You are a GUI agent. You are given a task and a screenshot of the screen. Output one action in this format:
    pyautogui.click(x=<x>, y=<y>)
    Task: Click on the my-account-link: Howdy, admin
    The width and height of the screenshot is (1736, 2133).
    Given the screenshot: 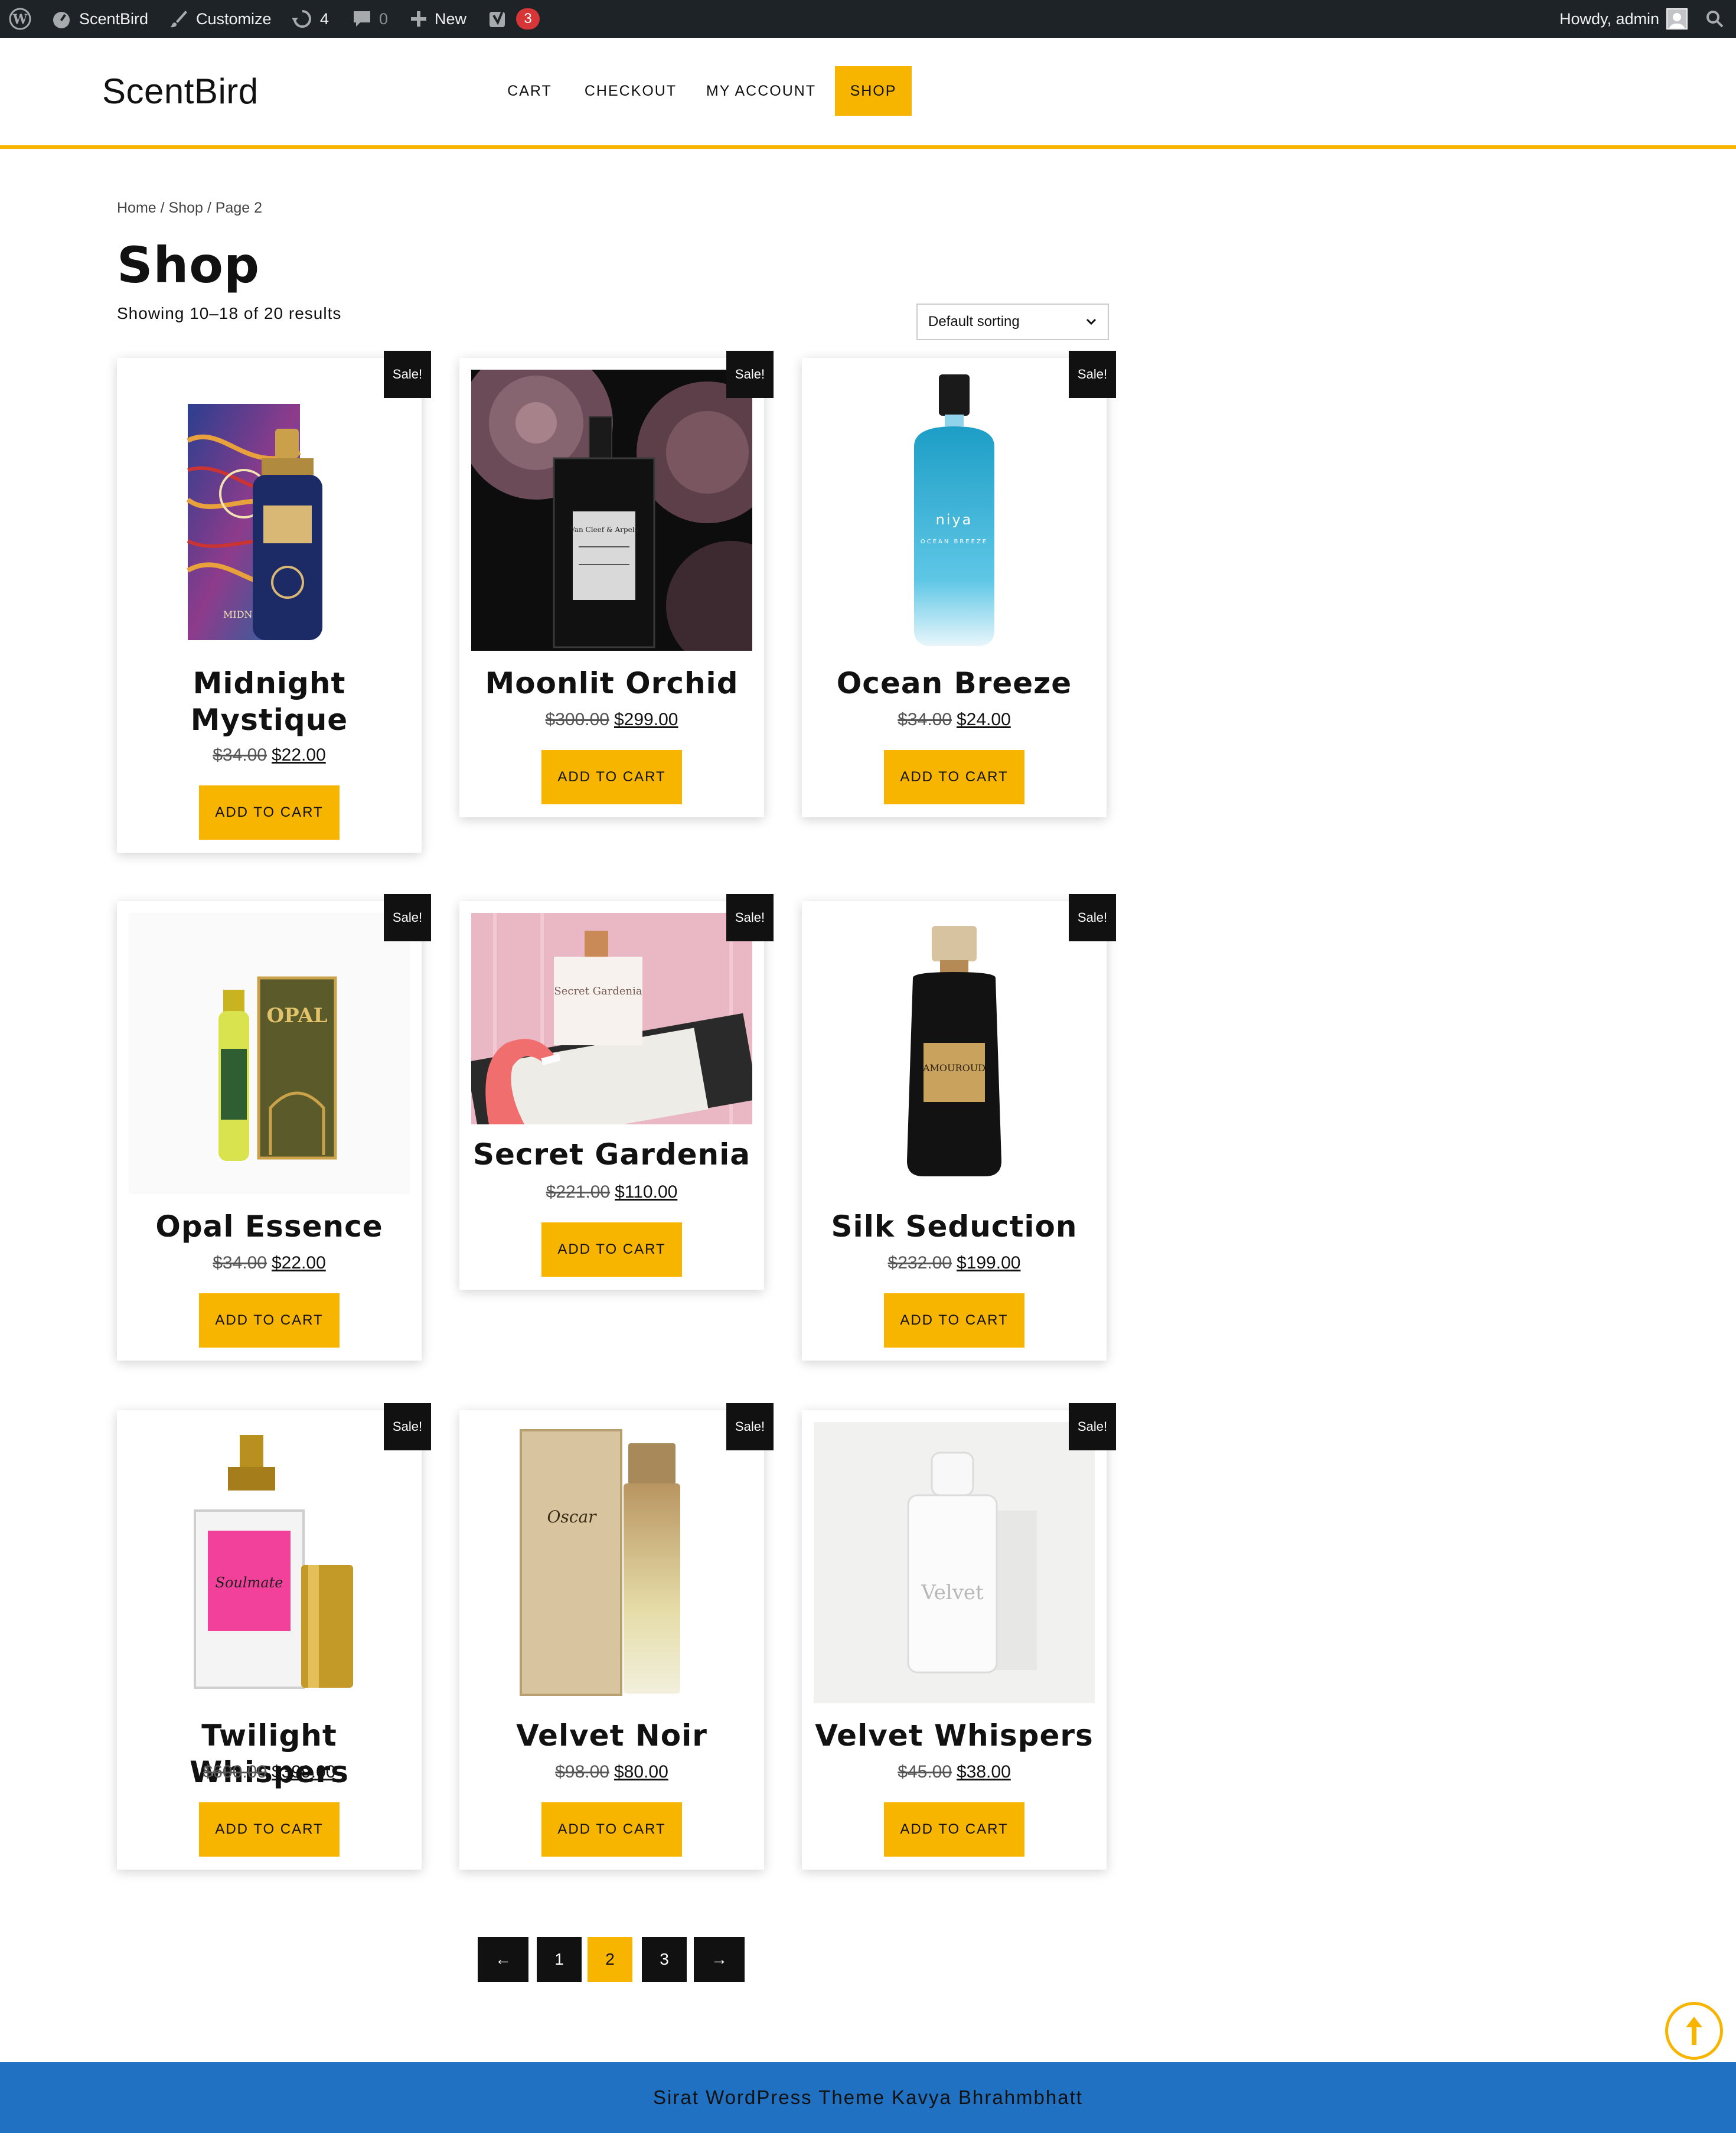 What is the action you would take?
    pyautogui.click(x=1624, y=19)
    